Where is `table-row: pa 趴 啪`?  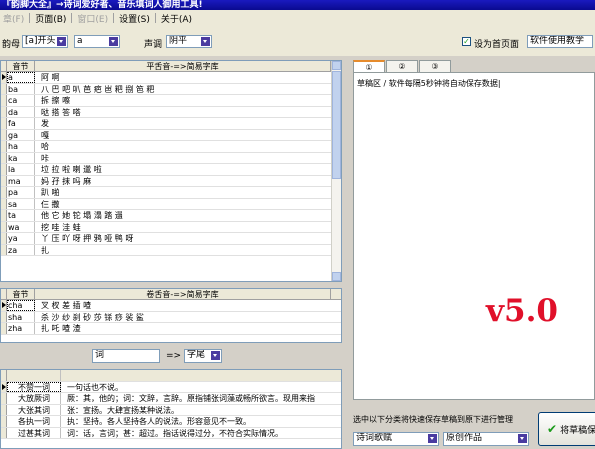
table-row: pa 趴 啪 is located at coordinates (171, 193).